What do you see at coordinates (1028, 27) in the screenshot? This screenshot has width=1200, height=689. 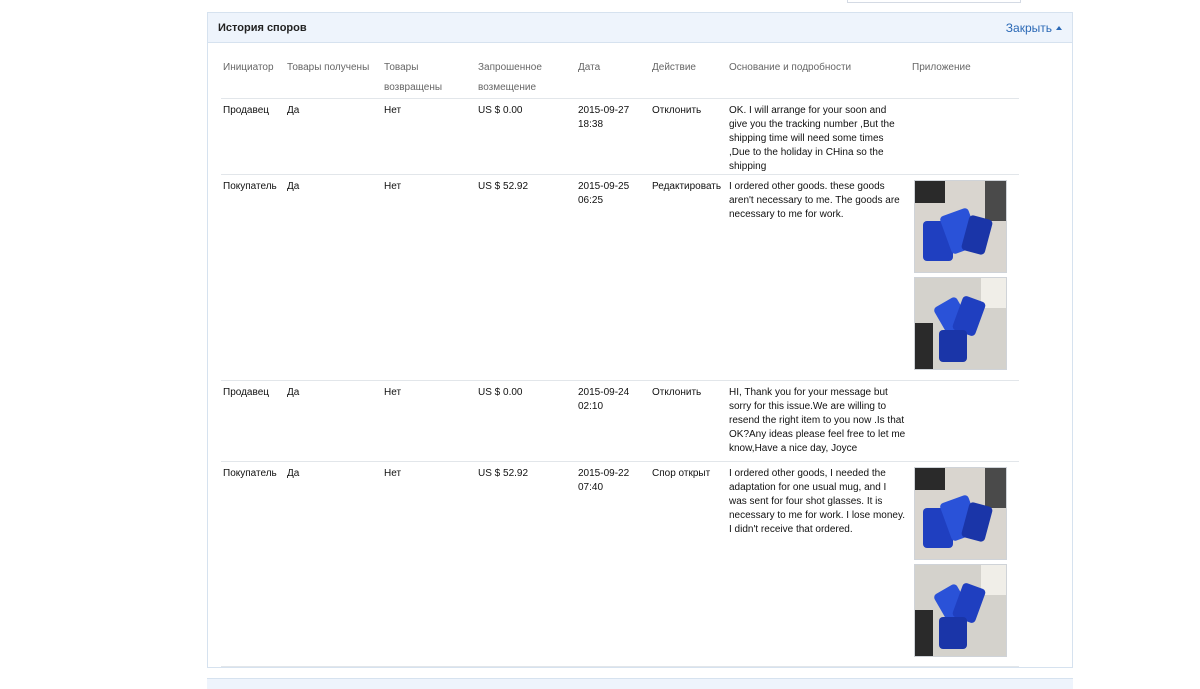 I see `close-label: Закрыть` at bounding box center [1028, 27].